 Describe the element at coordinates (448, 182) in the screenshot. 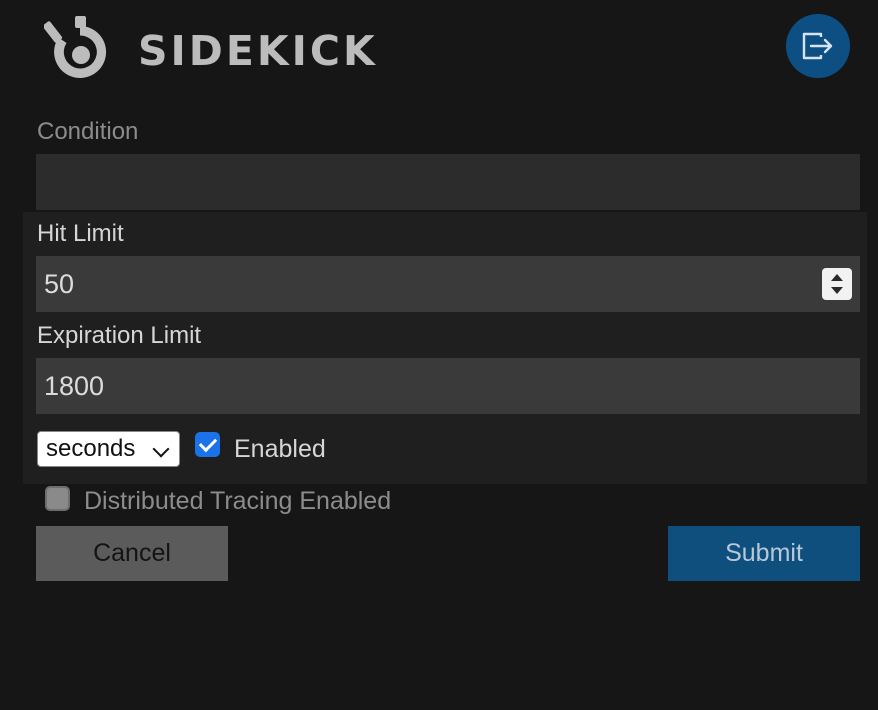

I see `condition-input` at that location.